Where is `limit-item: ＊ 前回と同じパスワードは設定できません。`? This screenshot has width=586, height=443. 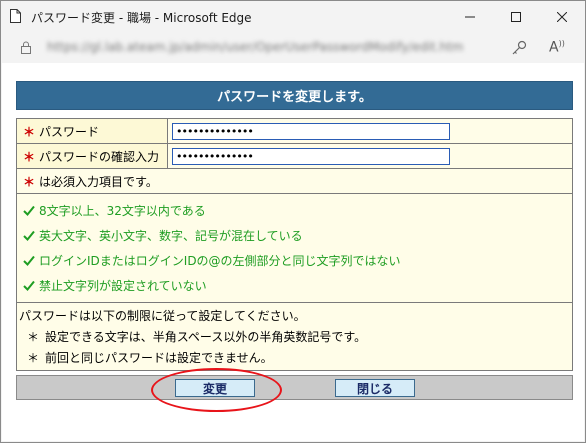 limit-item: ＊ 前回と同じパスワードは設定できません。 is located at coordinates (294, 357).